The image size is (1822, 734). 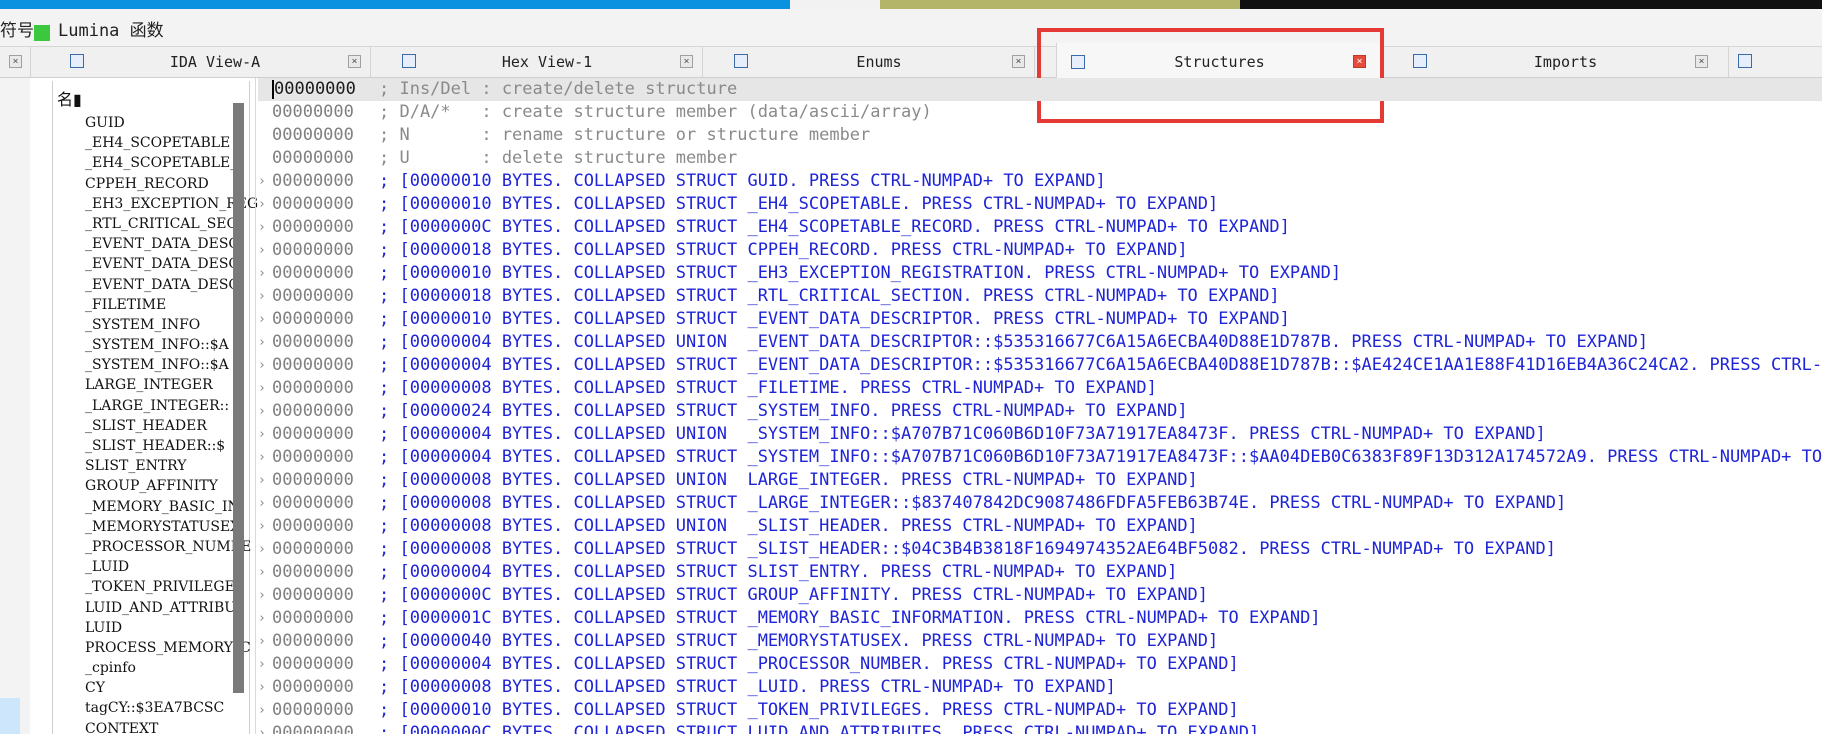 What do you see at coordinates (181, 628) in the screenshot?
I see `list-item: LUID` at bounding box center [181, 628].